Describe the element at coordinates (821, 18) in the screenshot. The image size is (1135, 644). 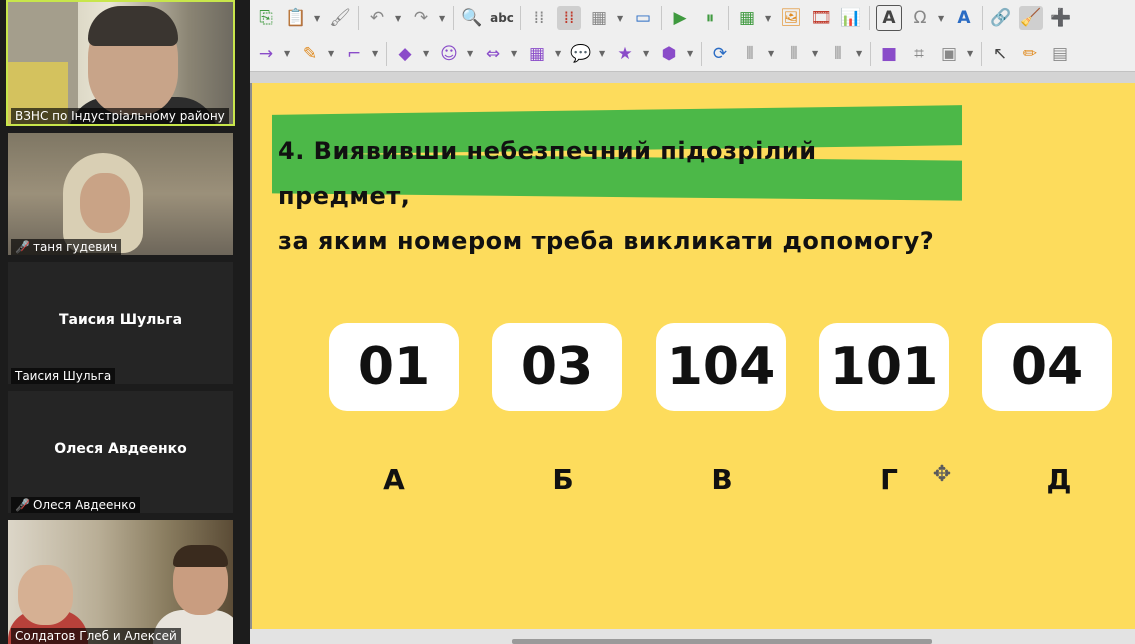
I see `insert-media-icon: 🎞` at that location.